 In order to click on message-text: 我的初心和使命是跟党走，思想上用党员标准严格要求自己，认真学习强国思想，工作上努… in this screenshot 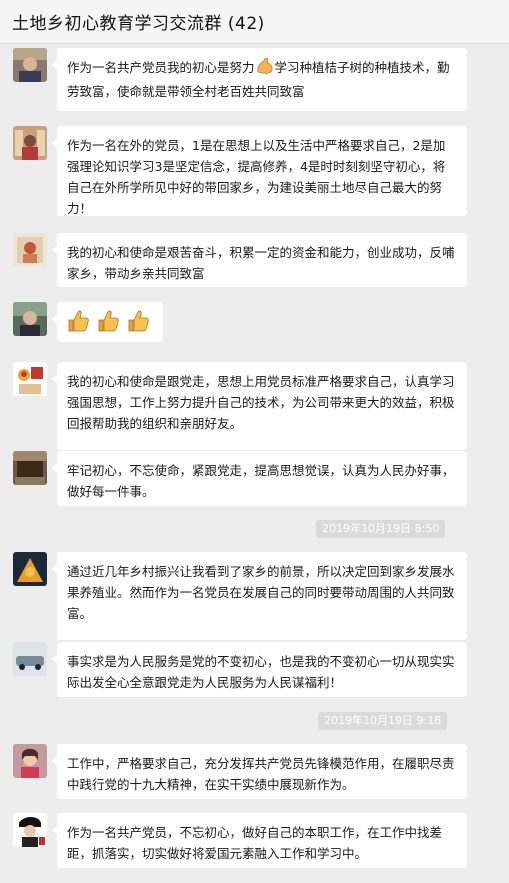, I will do `click(261, 402)`.